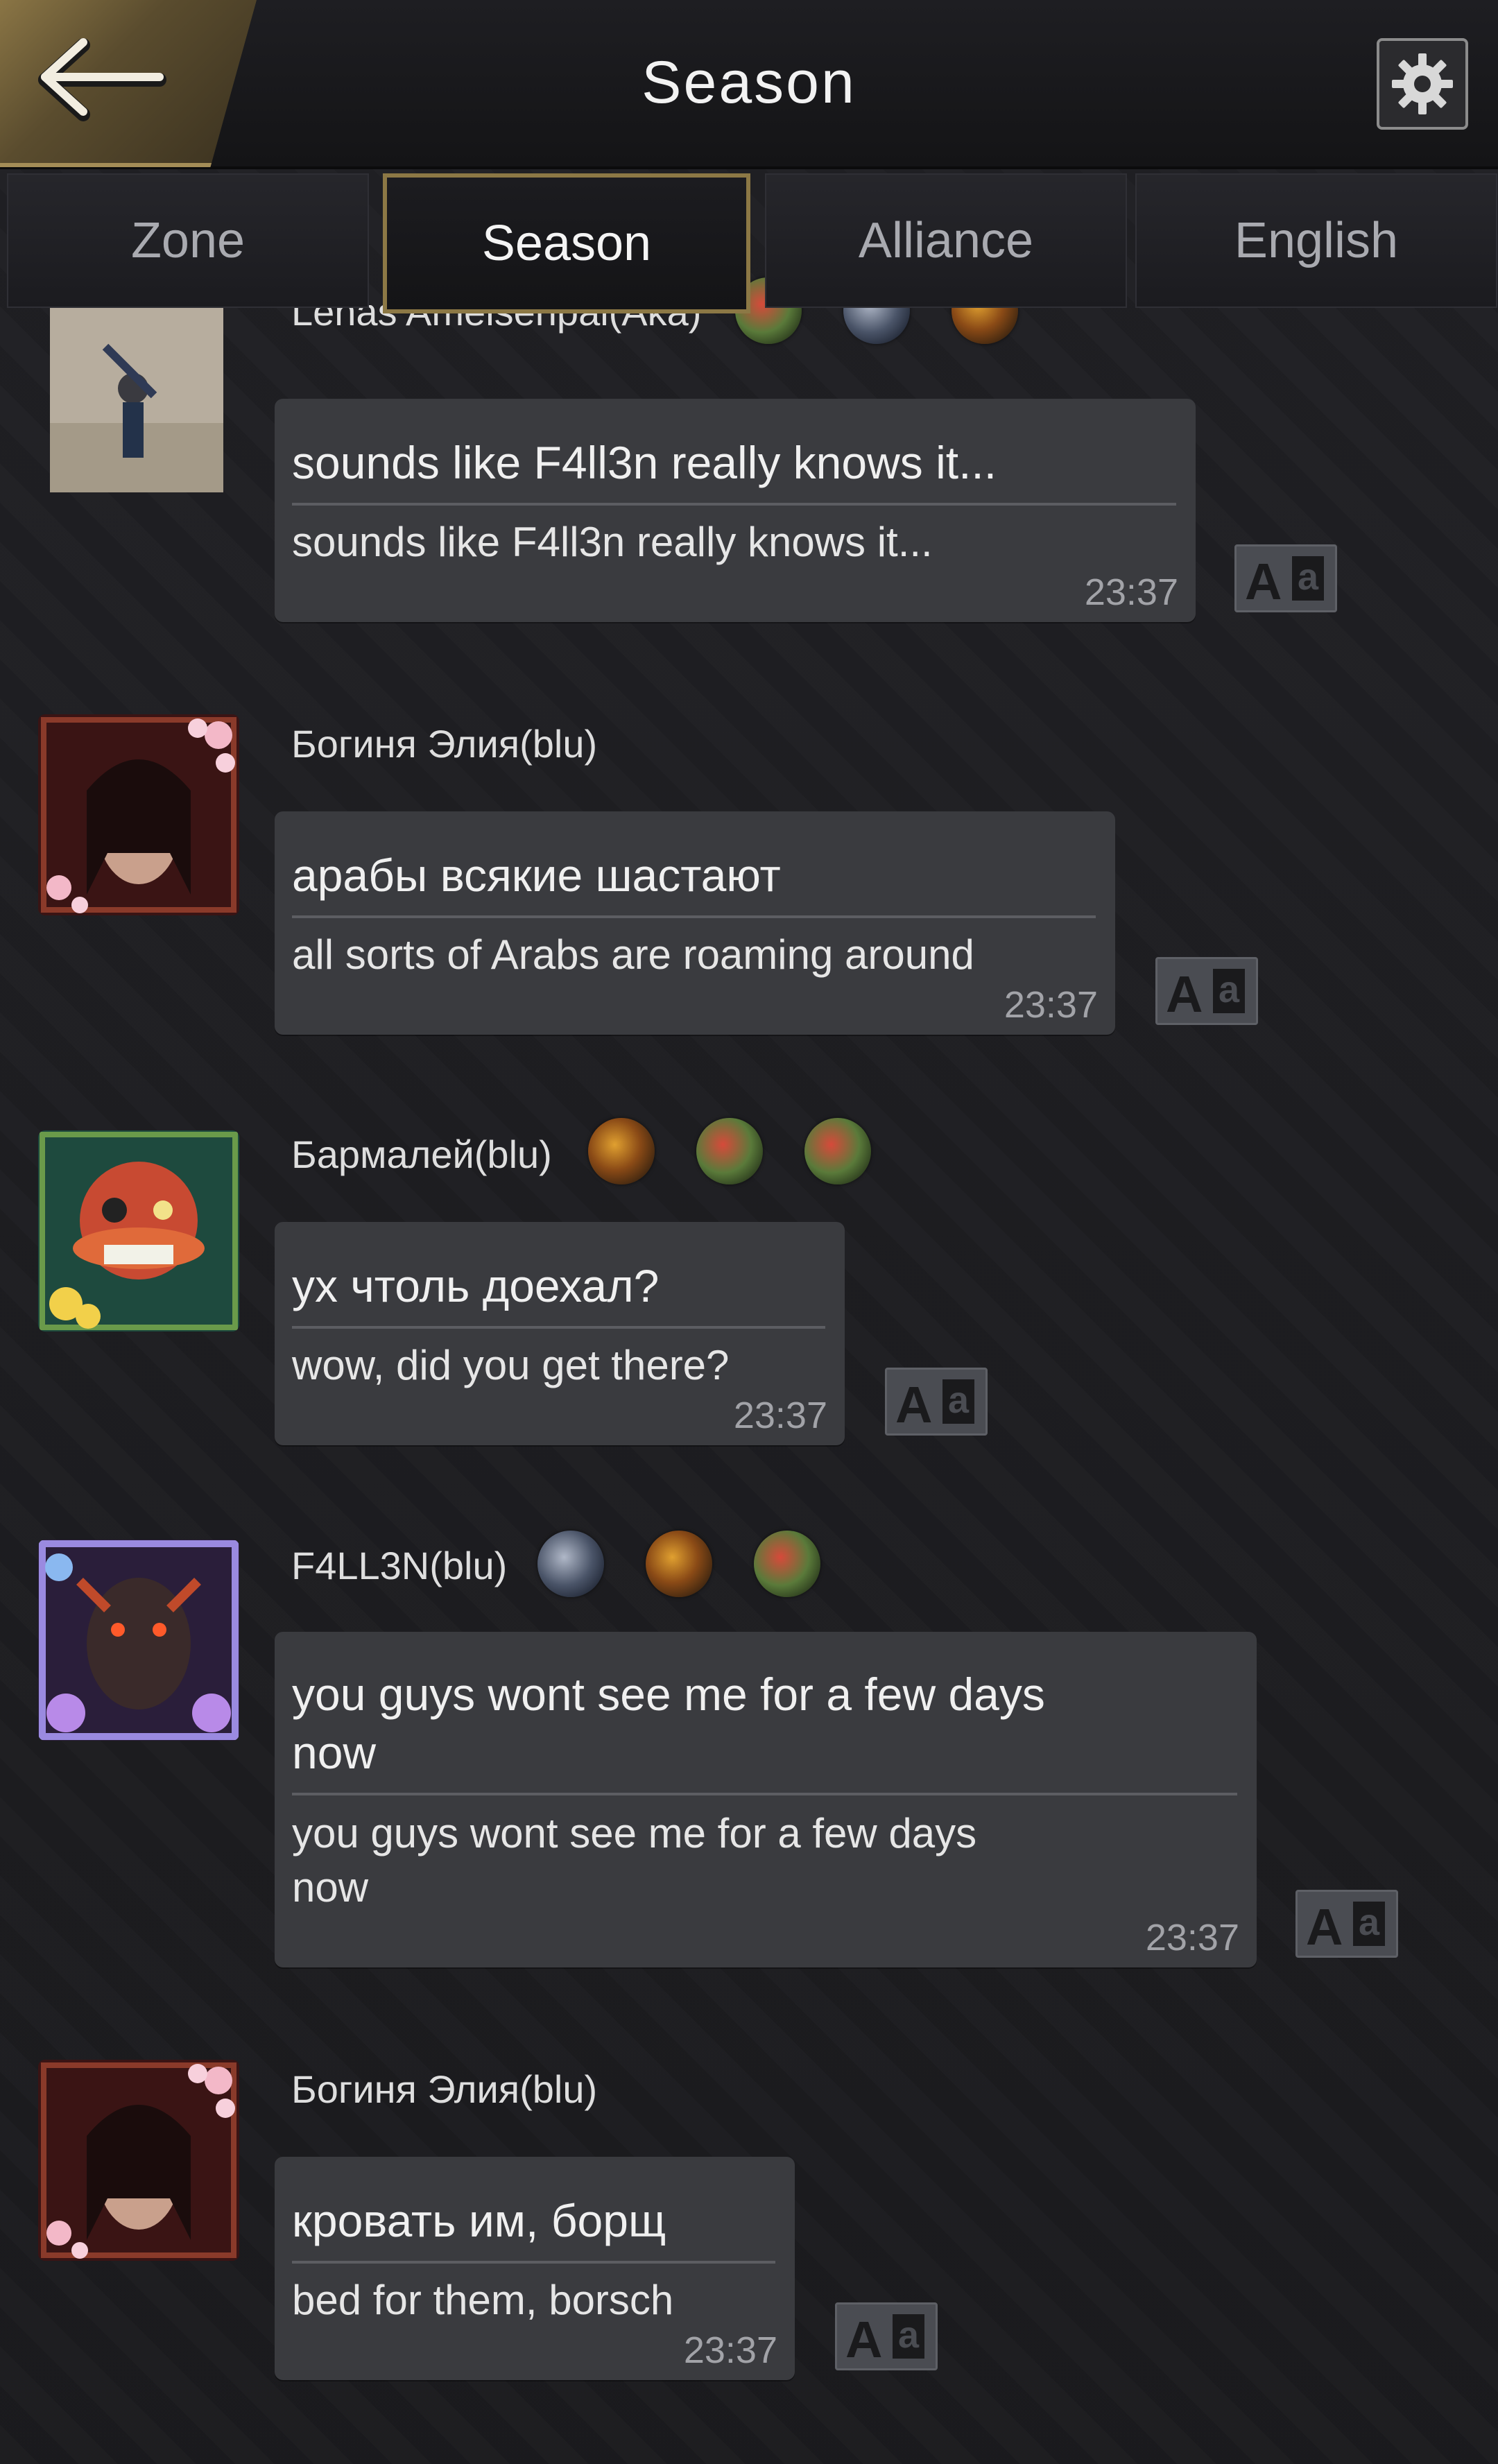 This screenshot has width=1498, height=2464. What do you see at coordinates (633, 955) in the screenshot?
I see `translated-text: all sorts of Arabs are roaming around` at bounding box center [633, 955].